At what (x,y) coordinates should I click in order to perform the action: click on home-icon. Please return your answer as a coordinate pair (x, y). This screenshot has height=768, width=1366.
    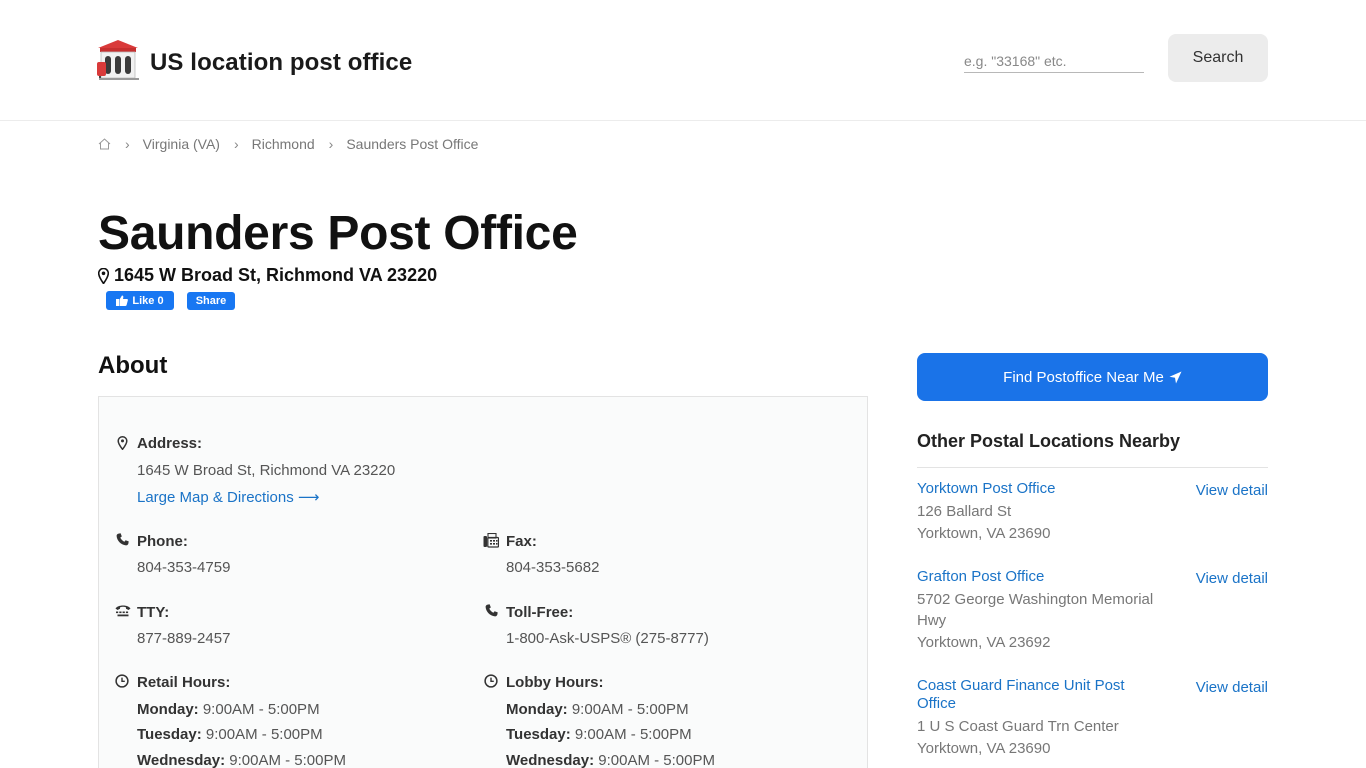
    Looking at the image, I should click on (104, 144).